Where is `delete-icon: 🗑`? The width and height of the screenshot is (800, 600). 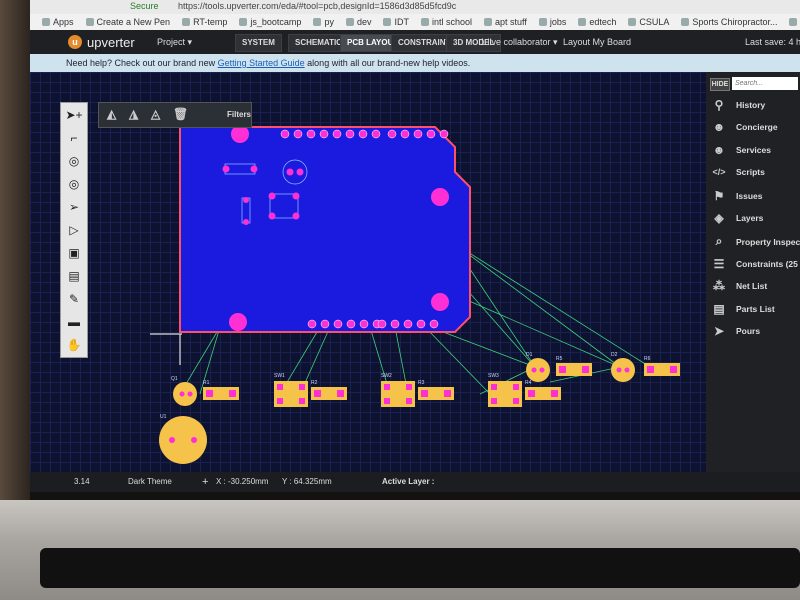
delete-icon: 🗑 is located at coordinates (180, 114).